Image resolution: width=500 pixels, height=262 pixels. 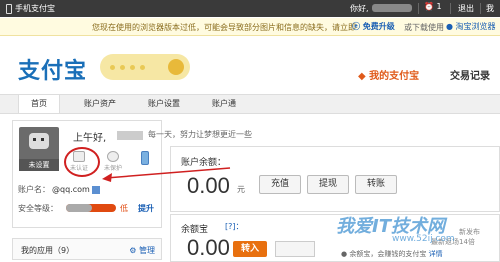 I want to click on balance-unit: 元, so click(x=241, y=189).